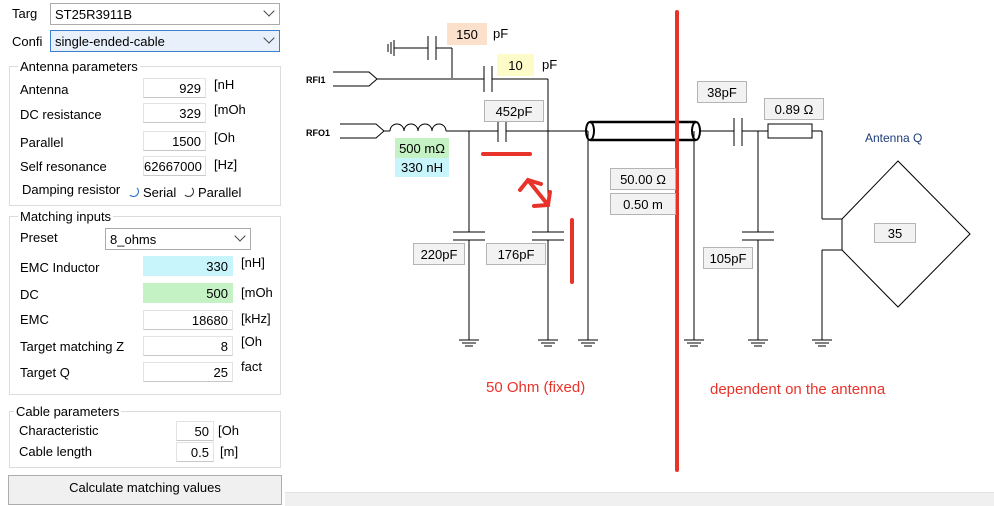 This screenshot has width=994, height=506. Describe the element at coordinates (894, 138) in the screenshot. I see `antenna-q-label: Antenna Q` at that location.